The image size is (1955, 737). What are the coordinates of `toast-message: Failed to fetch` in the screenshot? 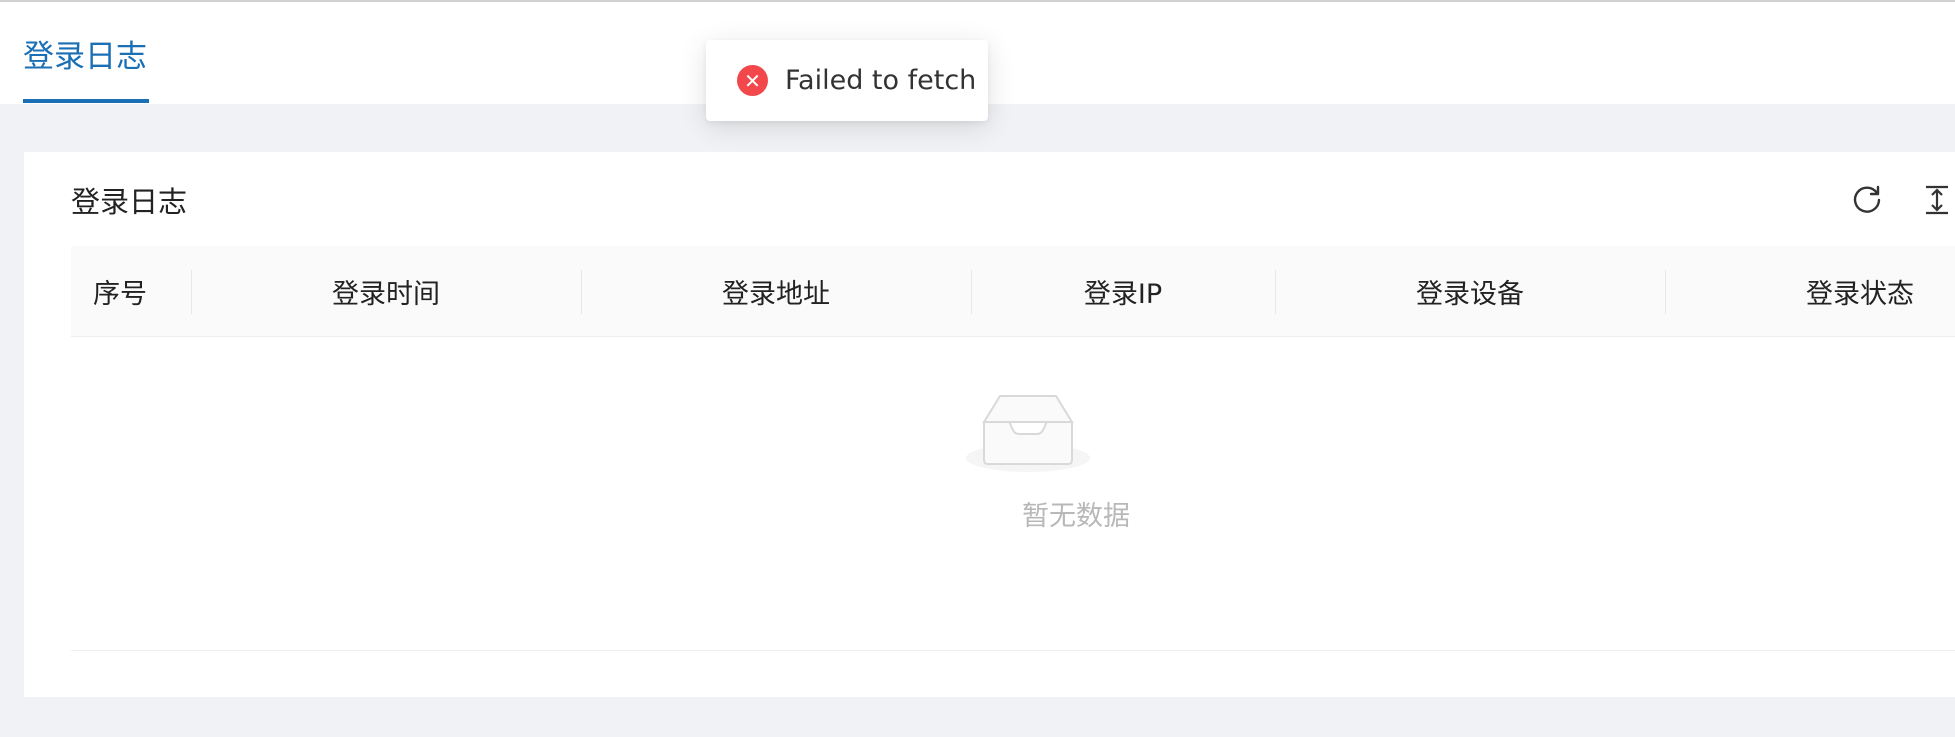 It's located at (881, 80).